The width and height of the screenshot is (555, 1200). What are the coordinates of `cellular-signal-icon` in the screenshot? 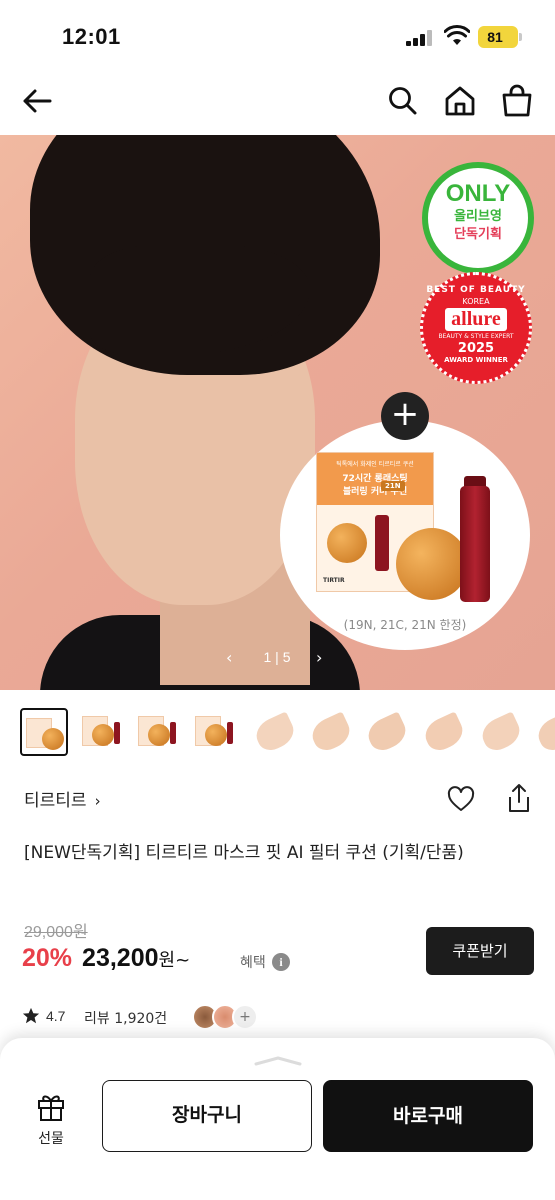 It's located at (420, 38).